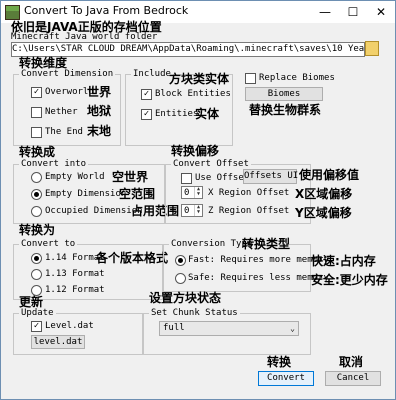  Describe the element at coordinates (54, 164) in the screenshot. I see `convert-into-title: Convert into` at that location.